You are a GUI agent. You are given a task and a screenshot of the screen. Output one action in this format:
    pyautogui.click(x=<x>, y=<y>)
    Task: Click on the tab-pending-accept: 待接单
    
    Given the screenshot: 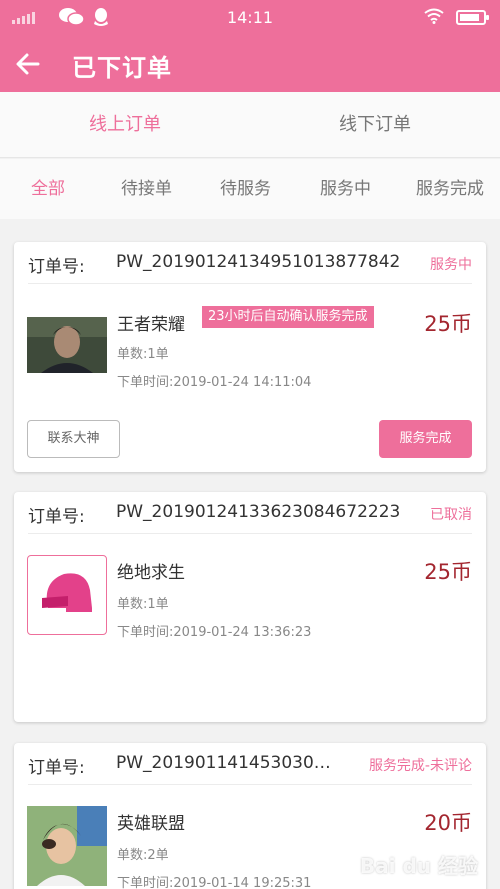 What is the action you would take?
    pyautogui.click(x=146, y=189)
    